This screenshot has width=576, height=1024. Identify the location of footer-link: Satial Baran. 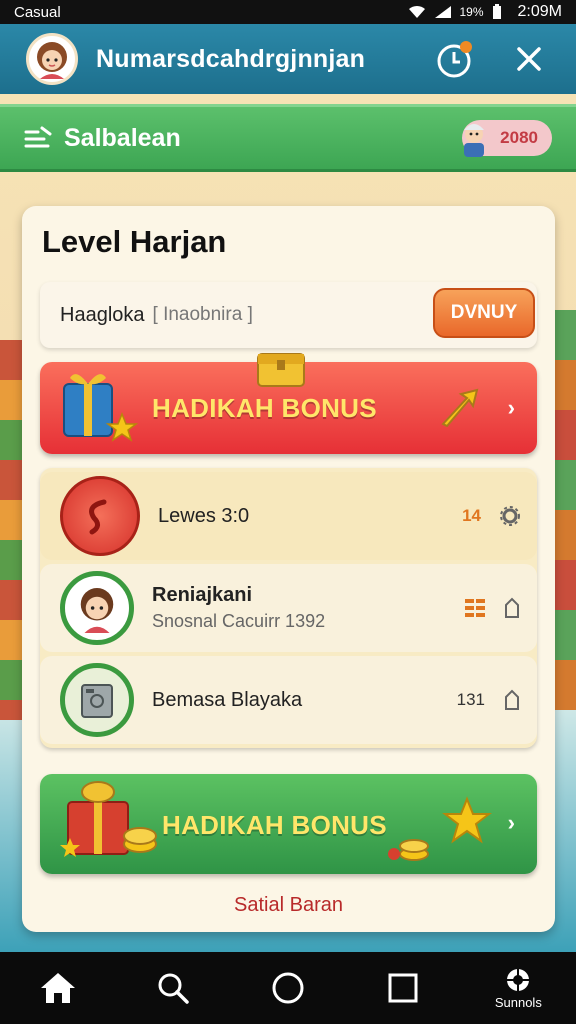
(288, 905).